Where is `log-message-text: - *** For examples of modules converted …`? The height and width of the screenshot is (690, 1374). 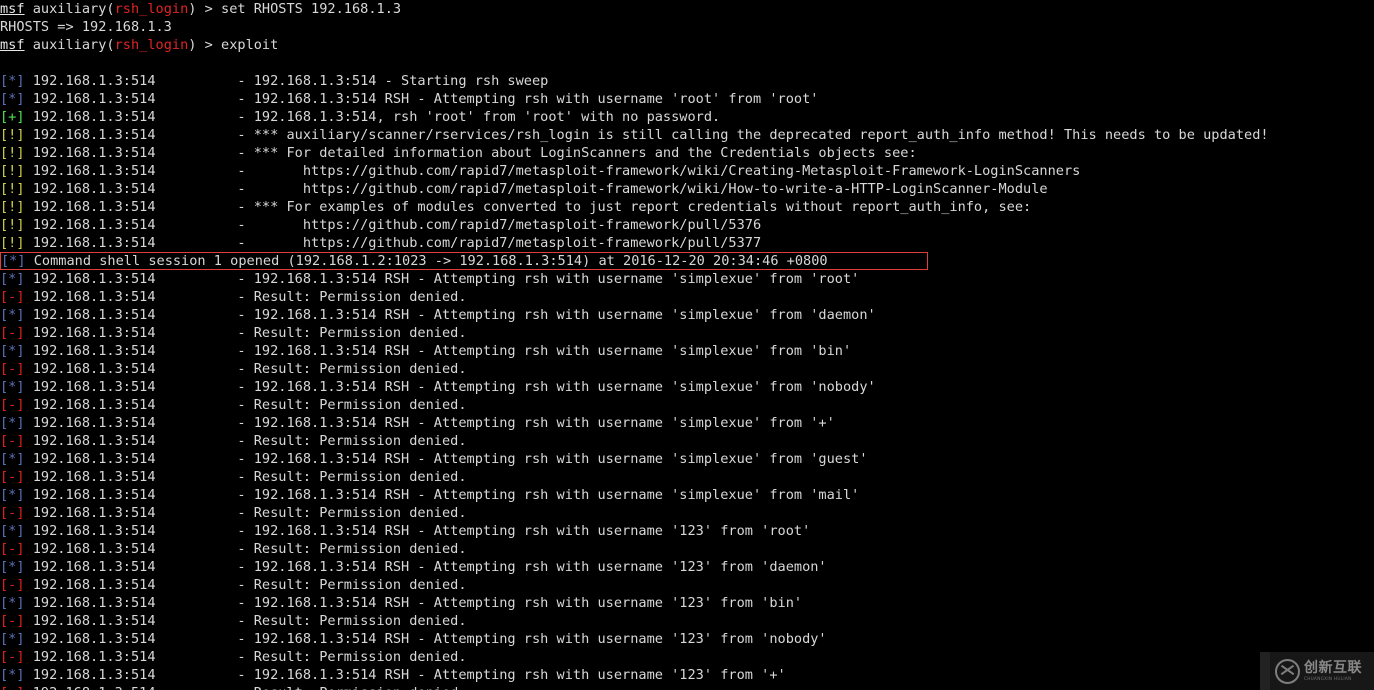 log-message-text: - *** For examples of modules converted … is located at coordinates (634, 207).